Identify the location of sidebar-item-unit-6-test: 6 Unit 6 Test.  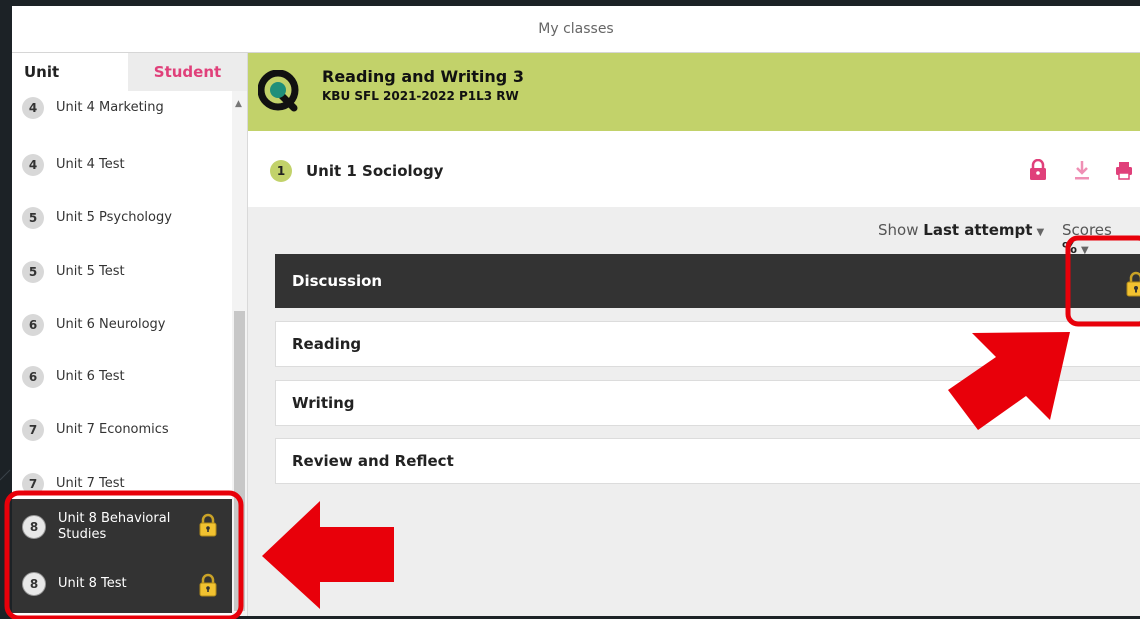
(122, 377).